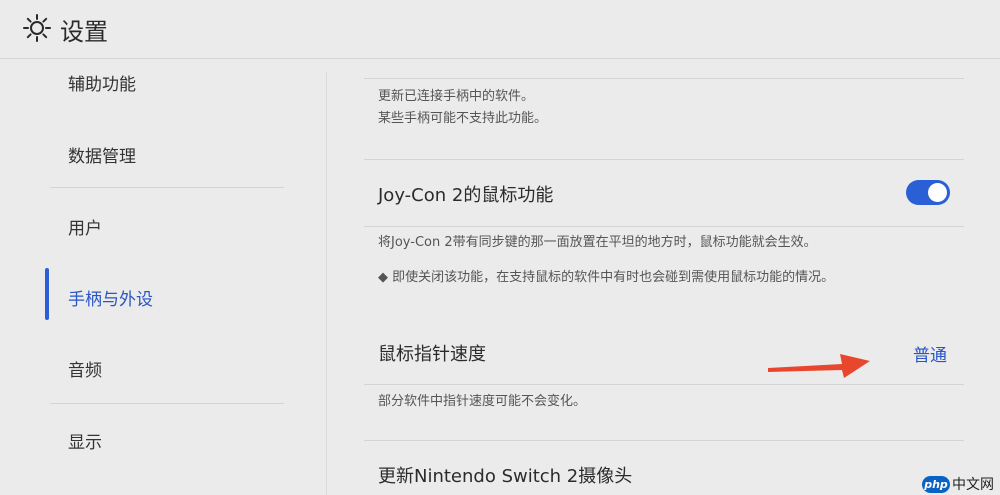 Image resolution: width=1000 pixels, height=495 pixels. What do you see at coordinates (819, 366) in the screenshot?
I see `red-arrow-annotation` at bounding box center [819, 366].